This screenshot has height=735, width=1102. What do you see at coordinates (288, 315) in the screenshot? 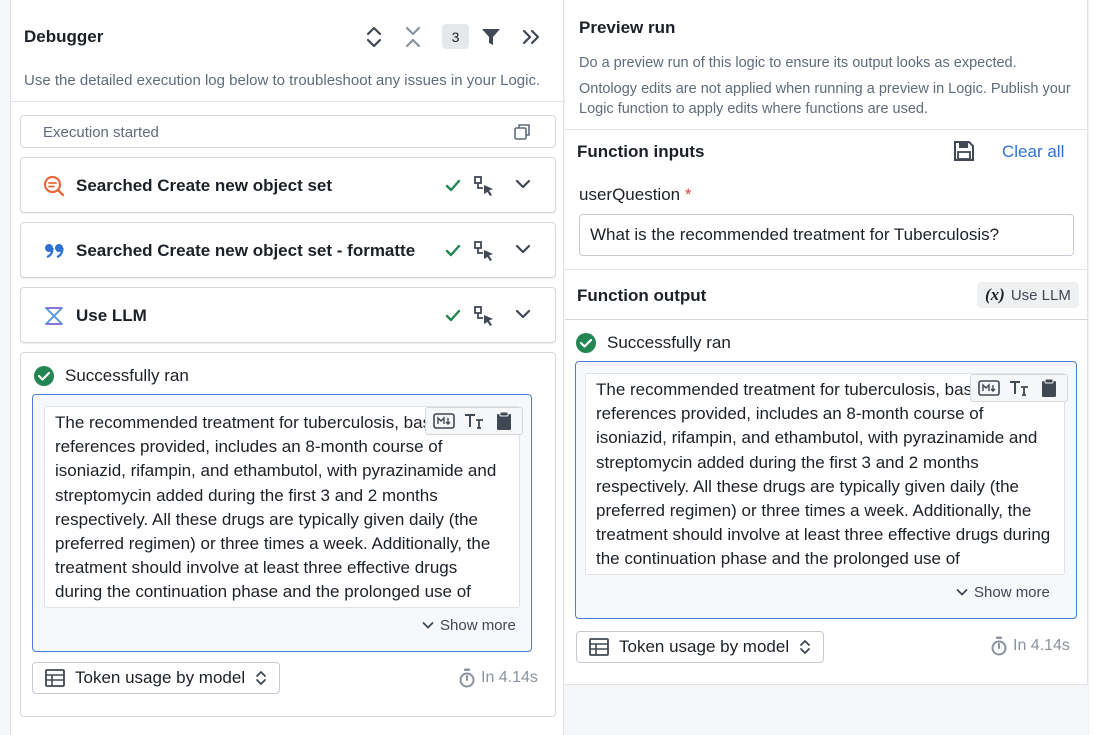
I see `step-use-llm: Use LLM` at bounding box center [288, 315].